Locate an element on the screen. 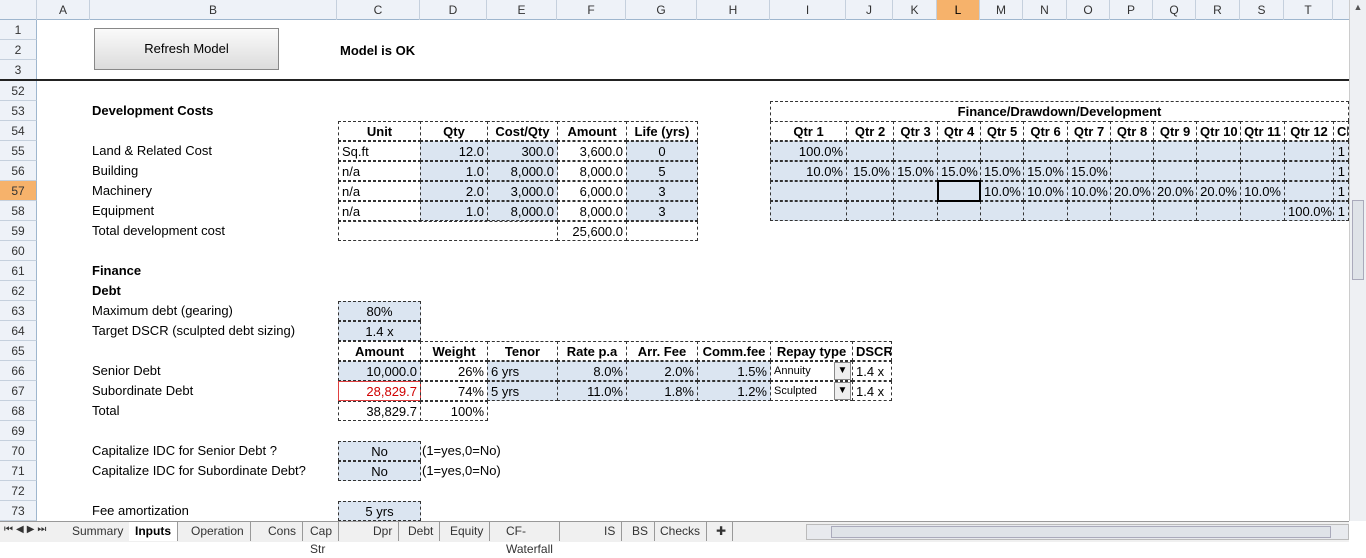 The width and height of the screenshot is (1366, 558). senior-comm-fee-input: 1.5% is located at coordinates (734, 371).